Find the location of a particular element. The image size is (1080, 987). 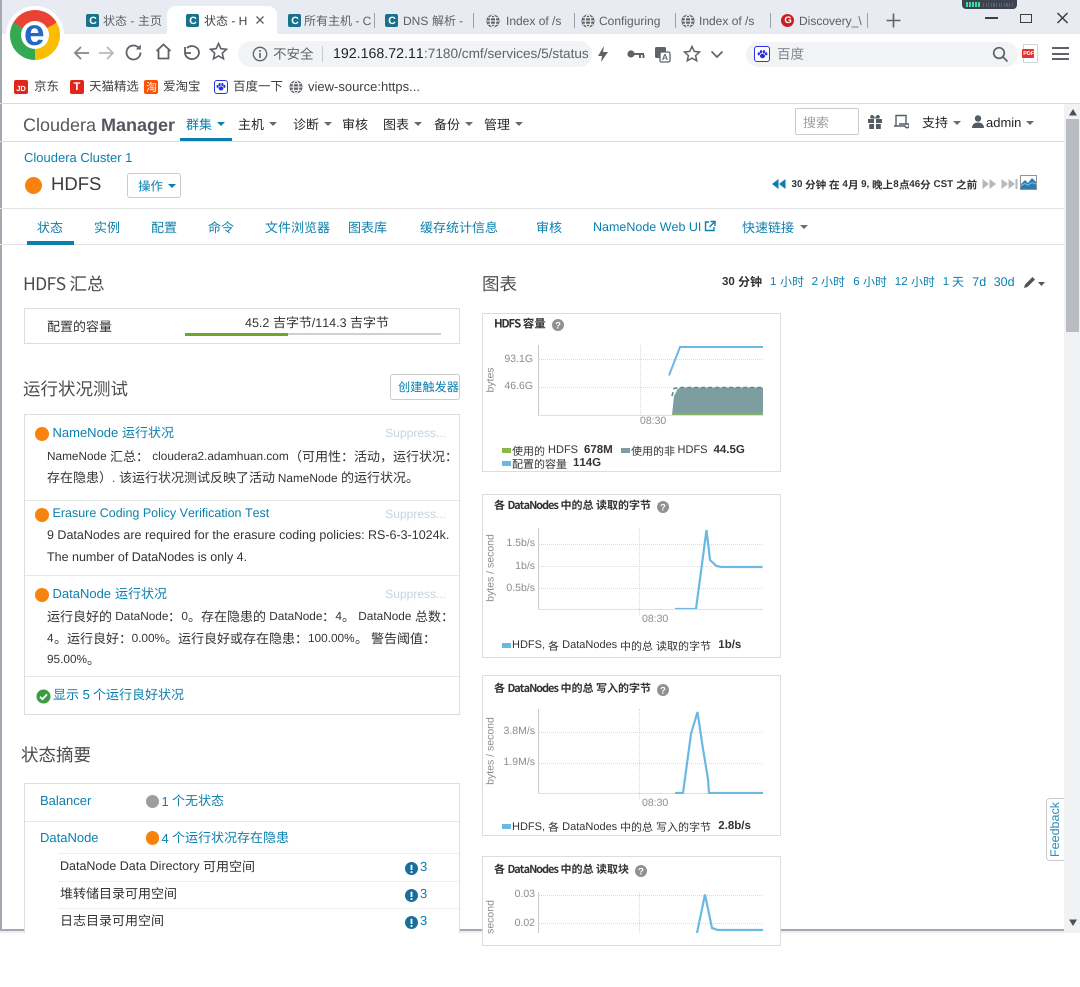

svg-text: bytes is located at coordinates (491, 379).